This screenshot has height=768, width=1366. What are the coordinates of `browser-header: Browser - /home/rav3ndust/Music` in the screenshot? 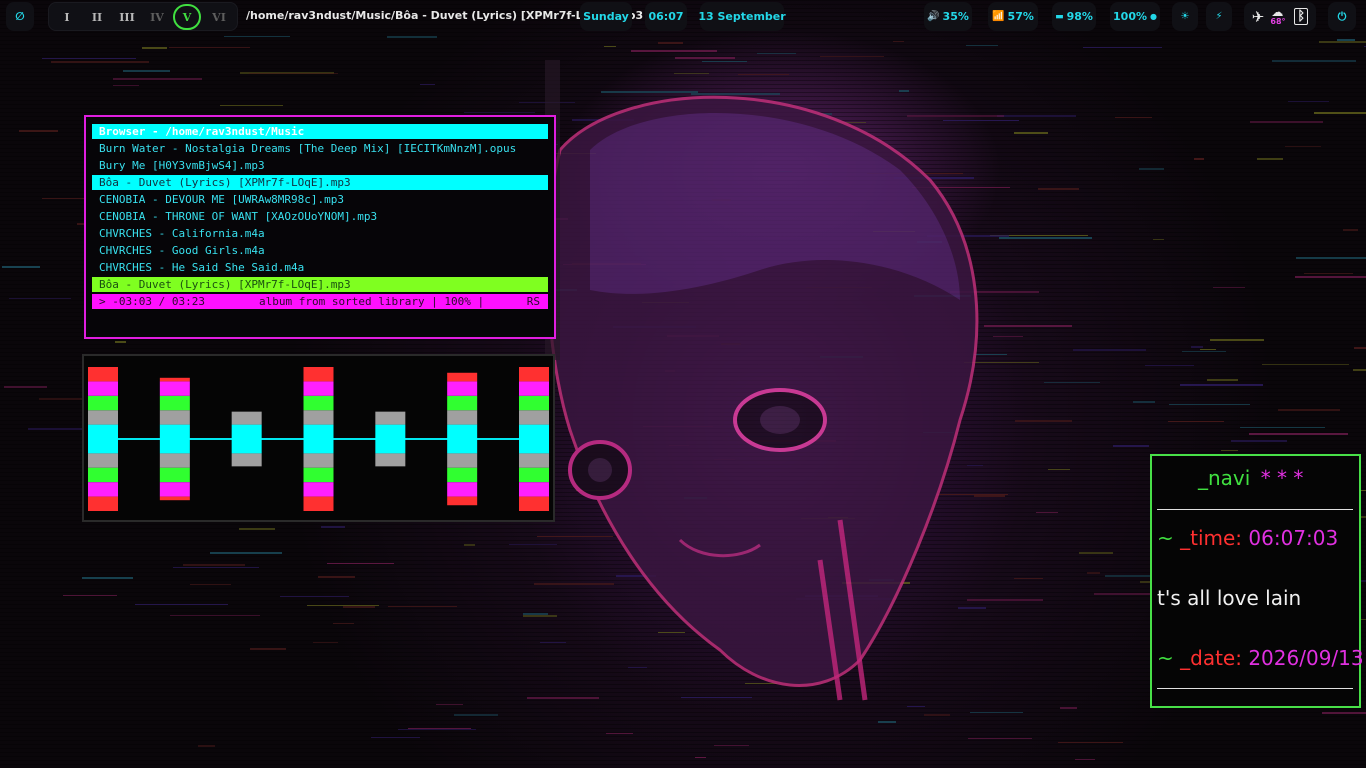 It's located at (320, 131).